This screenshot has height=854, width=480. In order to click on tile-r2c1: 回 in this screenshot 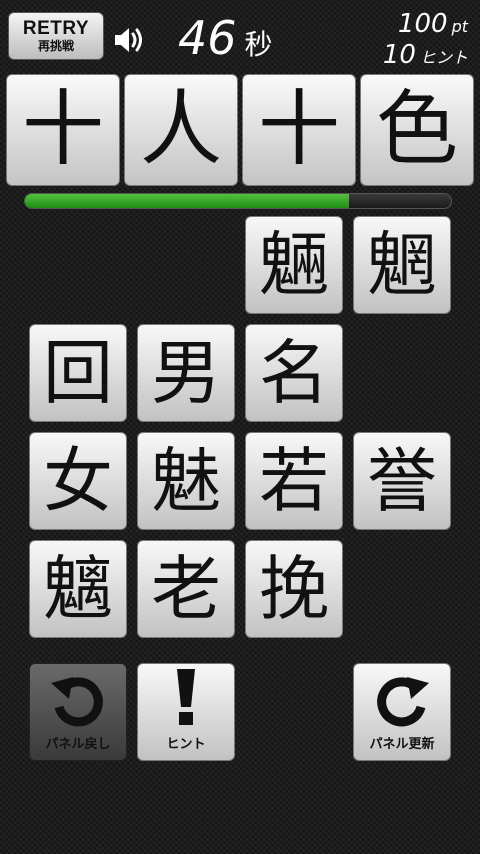, I will do `click(78, 373)`.